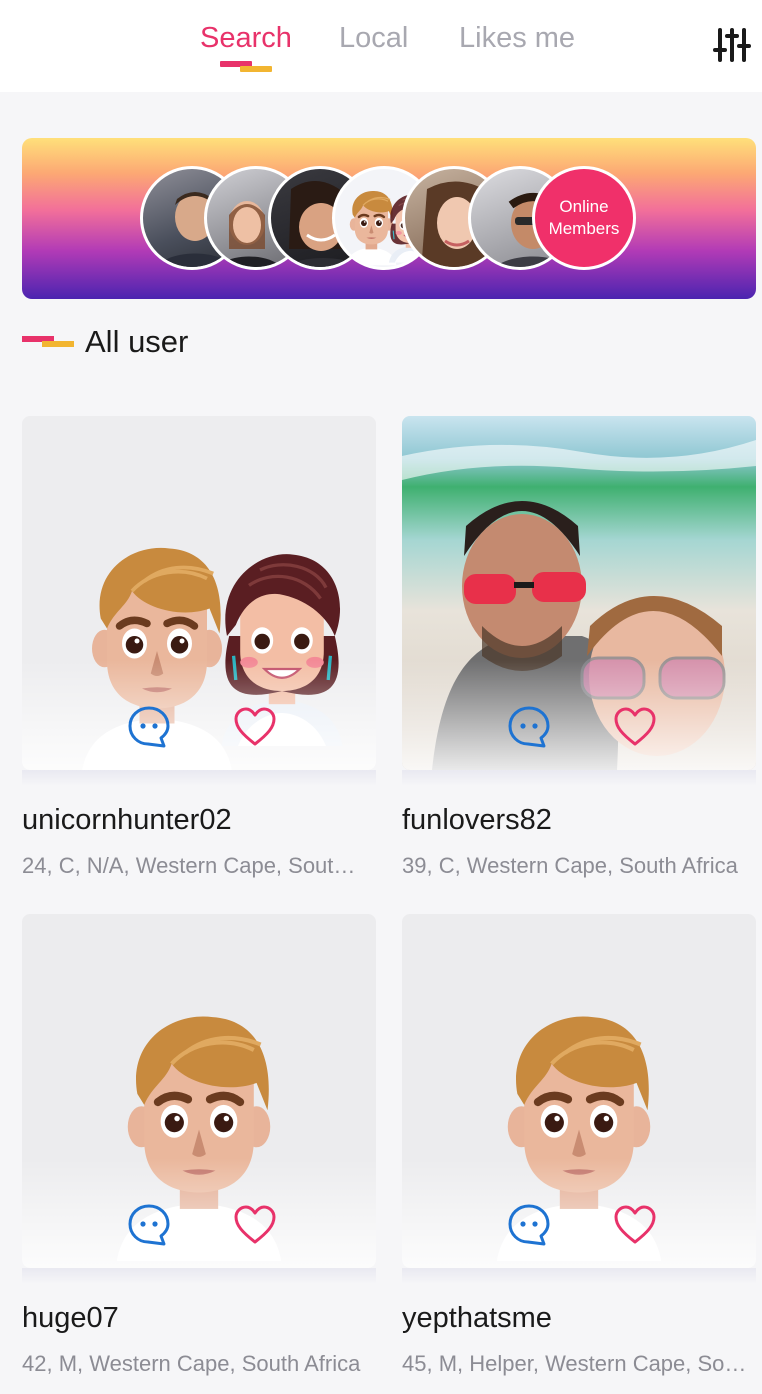 Image resolution: width=762 pixels, height=1394 pixels. I want to click on tab-local: Local, so click(373, 38).